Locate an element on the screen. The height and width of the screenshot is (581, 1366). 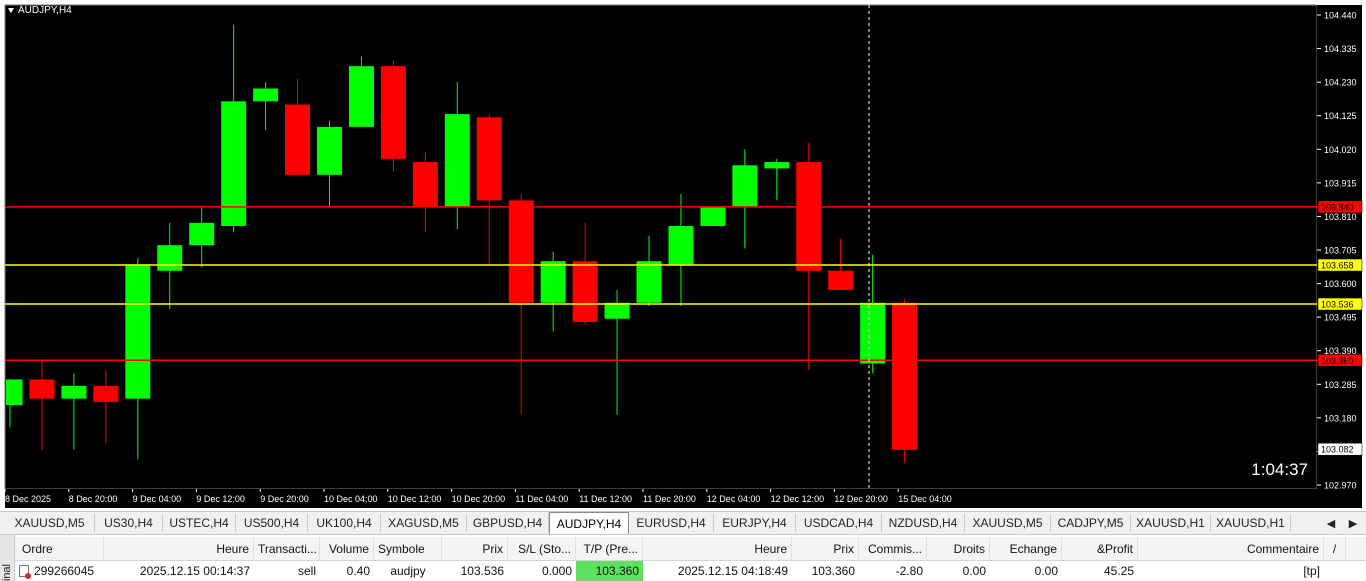
column-header-prix: Prix is located at coordinates (475, 548).